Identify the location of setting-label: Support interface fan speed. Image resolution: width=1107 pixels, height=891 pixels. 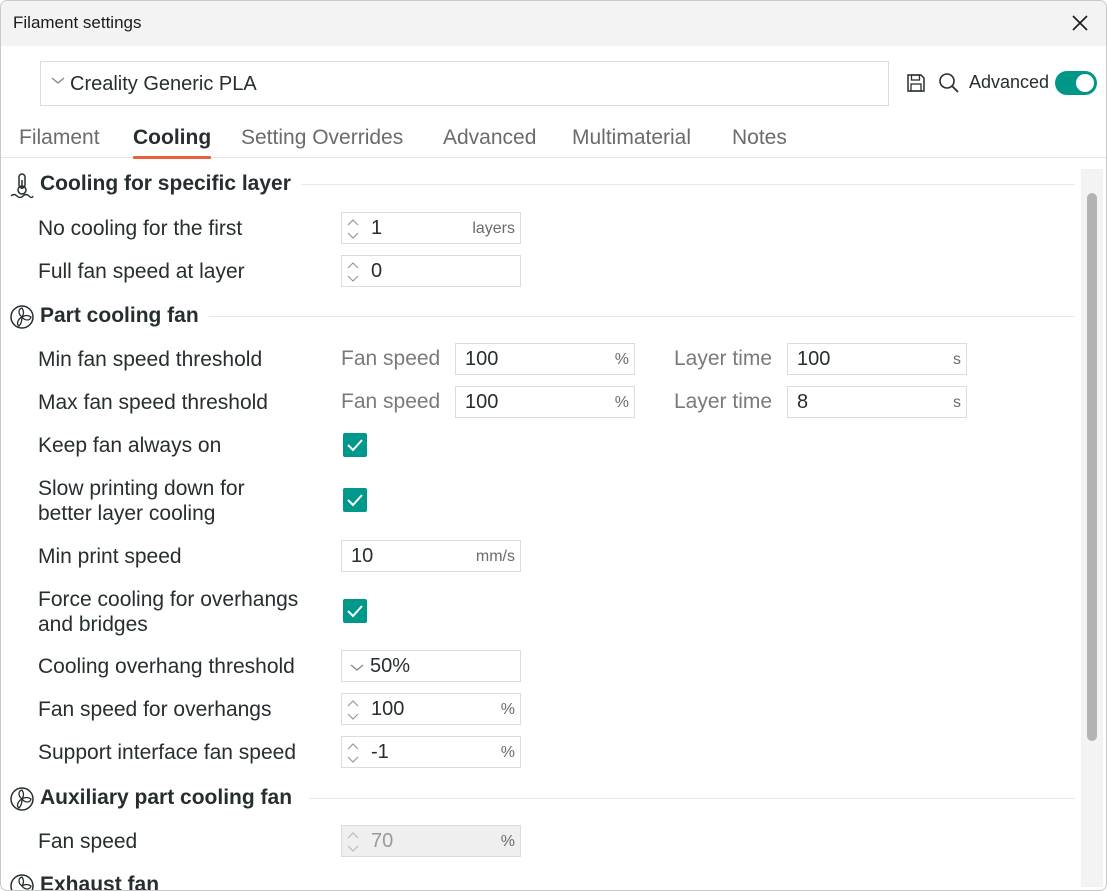
(167, 752).